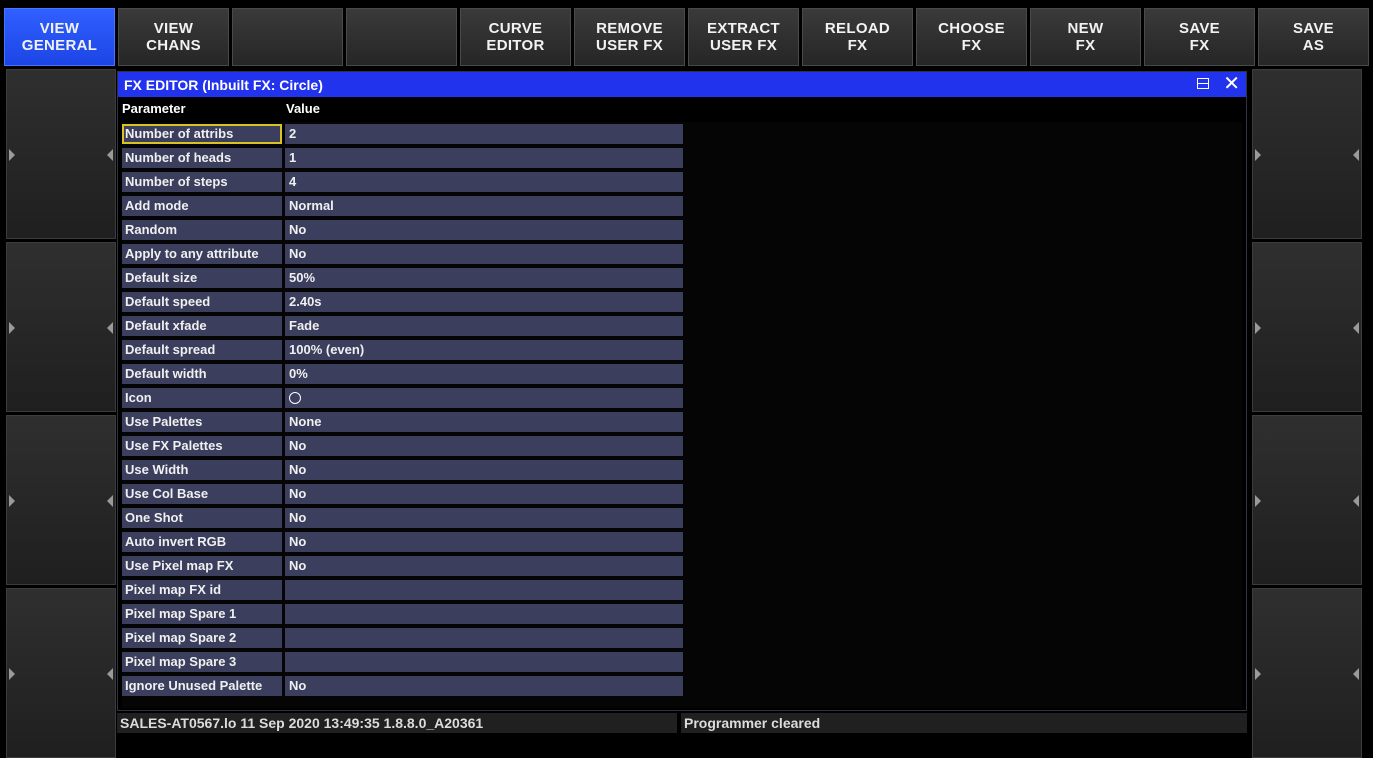  What do you see at coordinates (1085, 37) in the screenshot?
I see `new-fx-button: NEW FX` at bounding box center [1085, 37].